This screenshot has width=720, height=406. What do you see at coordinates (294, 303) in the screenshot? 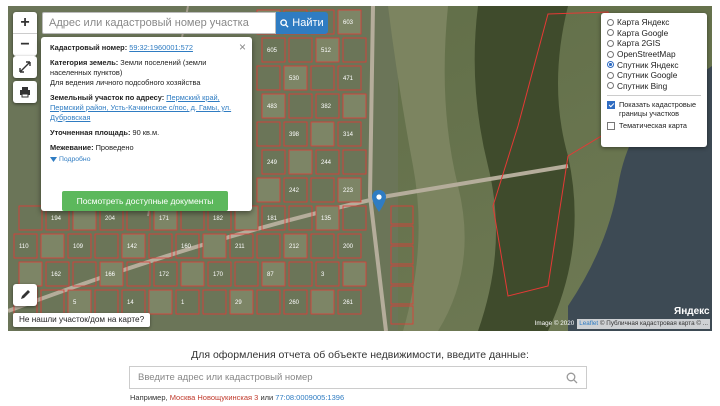
I see `parcel-number: 260` at bounding box center [294, 303].